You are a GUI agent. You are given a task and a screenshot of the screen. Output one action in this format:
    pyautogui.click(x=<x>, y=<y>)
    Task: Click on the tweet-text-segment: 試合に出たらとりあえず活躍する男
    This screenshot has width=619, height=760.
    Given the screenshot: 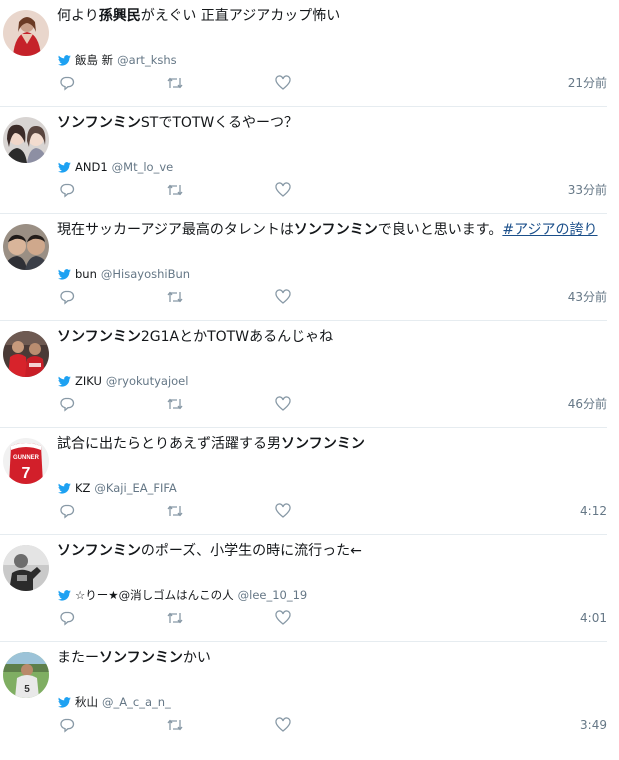 What is the action you would take?
    pyautogui.click(x=169, y=444)
    